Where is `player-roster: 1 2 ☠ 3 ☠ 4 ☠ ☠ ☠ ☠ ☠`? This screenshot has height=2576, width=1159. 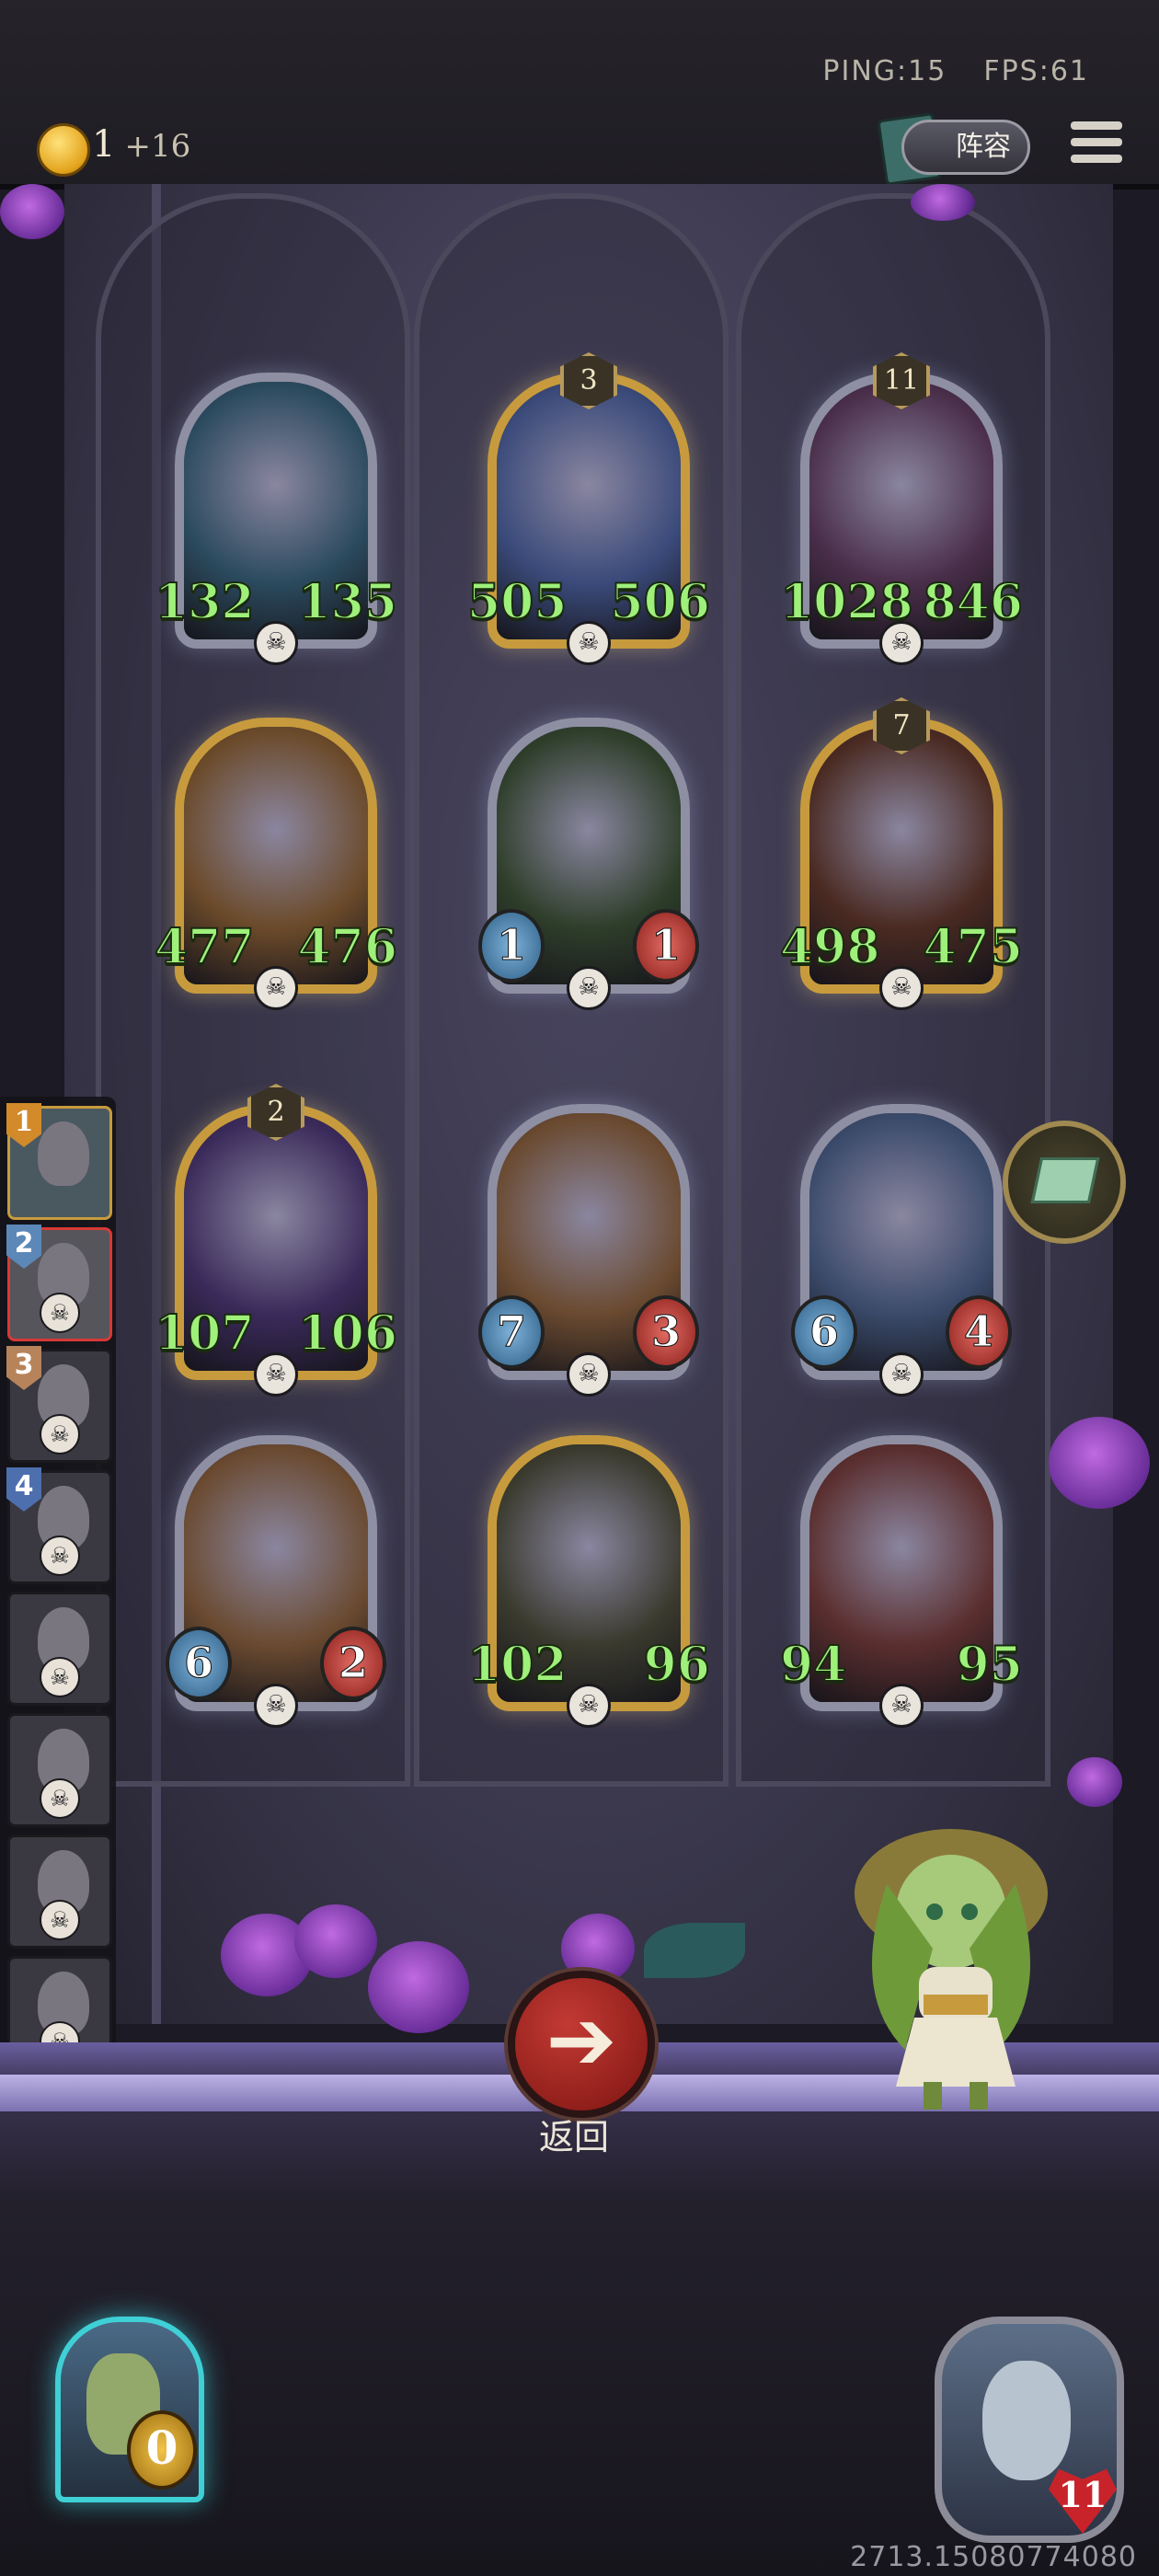 player-roster: 1 2 ☠ 3 ☠ 4 ☠ ☠ ☠ ☠ ☠ is located at coordinates (58, 1592).